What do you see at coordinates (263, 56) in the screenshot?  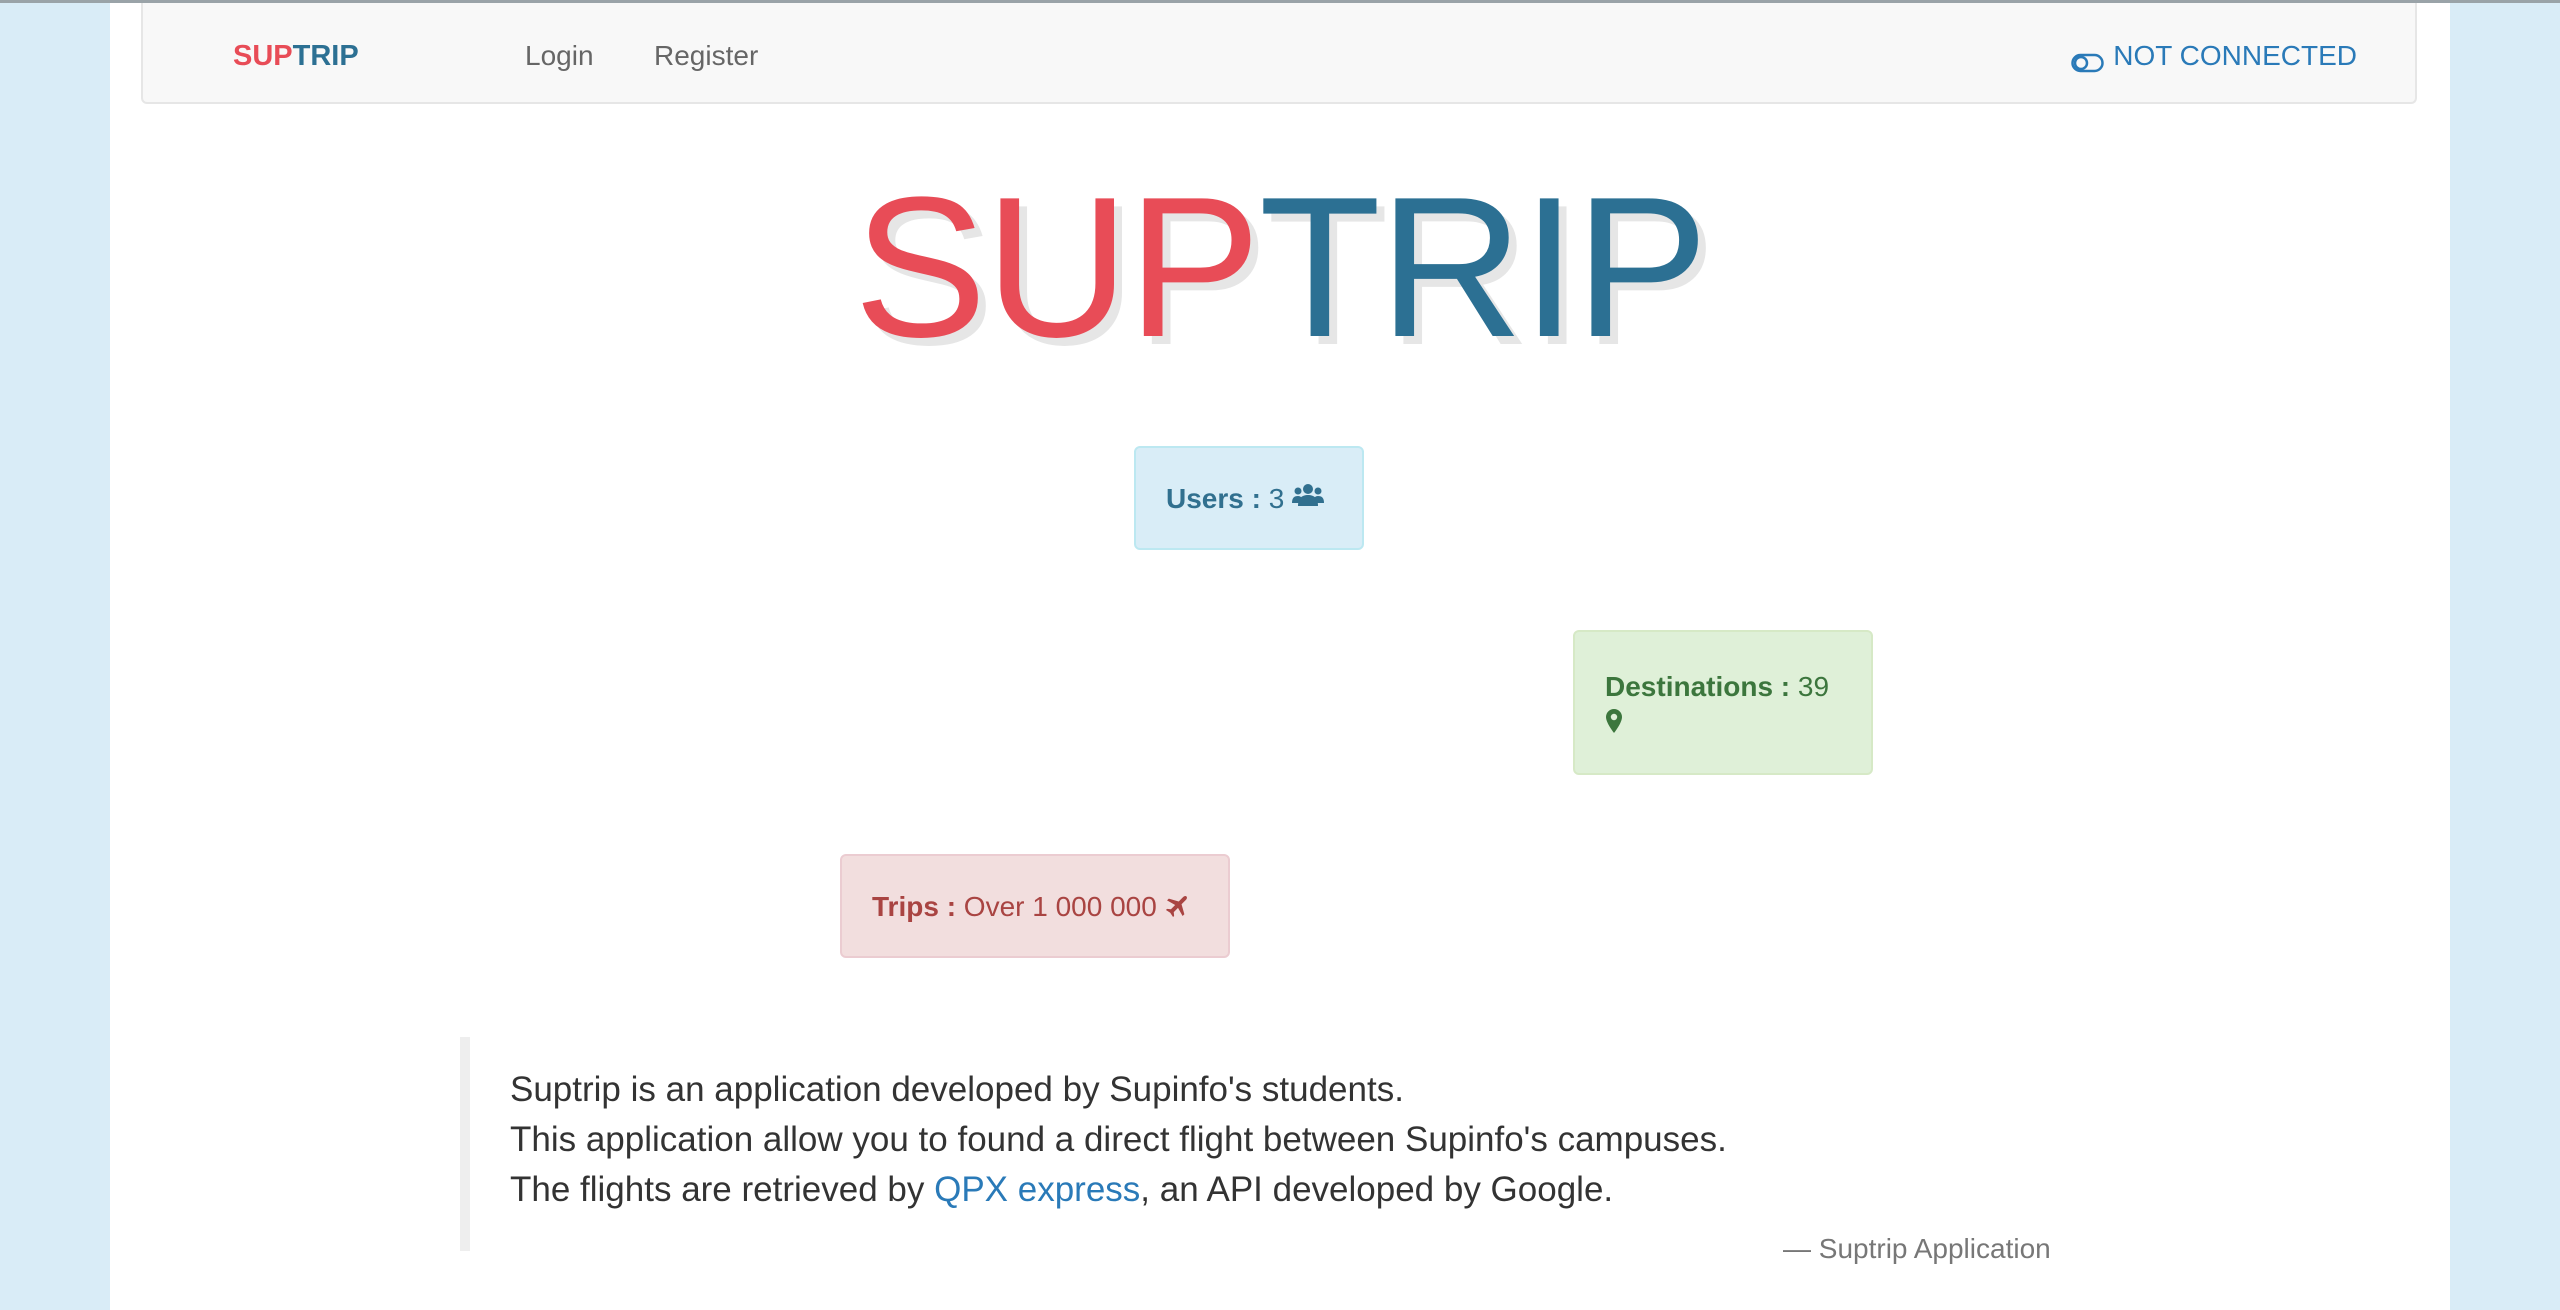 I see `brand-sup: SUP` at bounding box center [263, 56].